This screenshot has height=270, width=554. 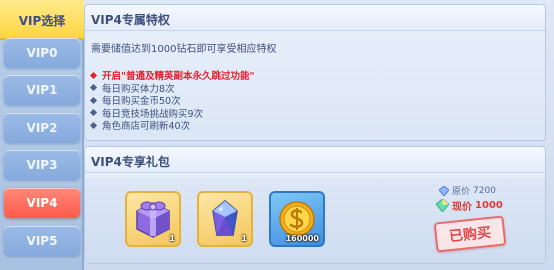 I want to click on current-price-row: 现价 1000, so click(x=469, y=205).